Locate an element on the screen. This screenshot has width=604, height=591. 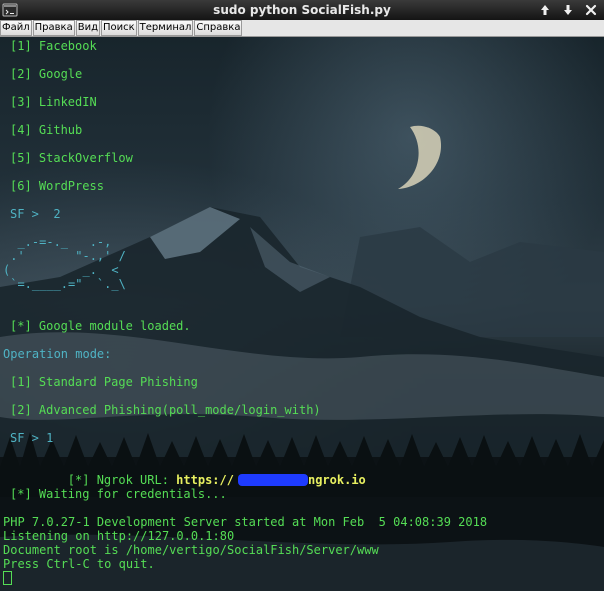
redacted-subdomain is located at coordinates (272, 480).